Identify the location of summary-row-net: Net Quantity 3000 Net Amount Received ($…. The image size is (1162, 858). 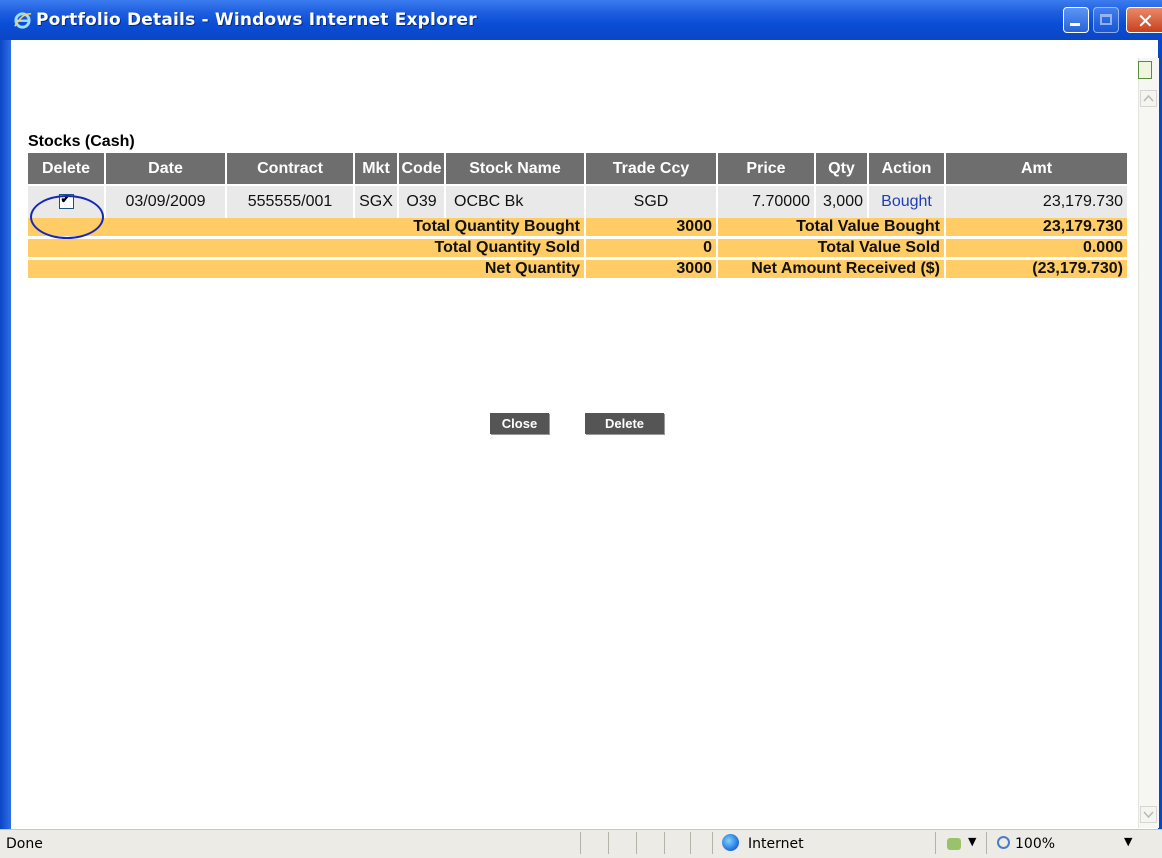
(578, 270).